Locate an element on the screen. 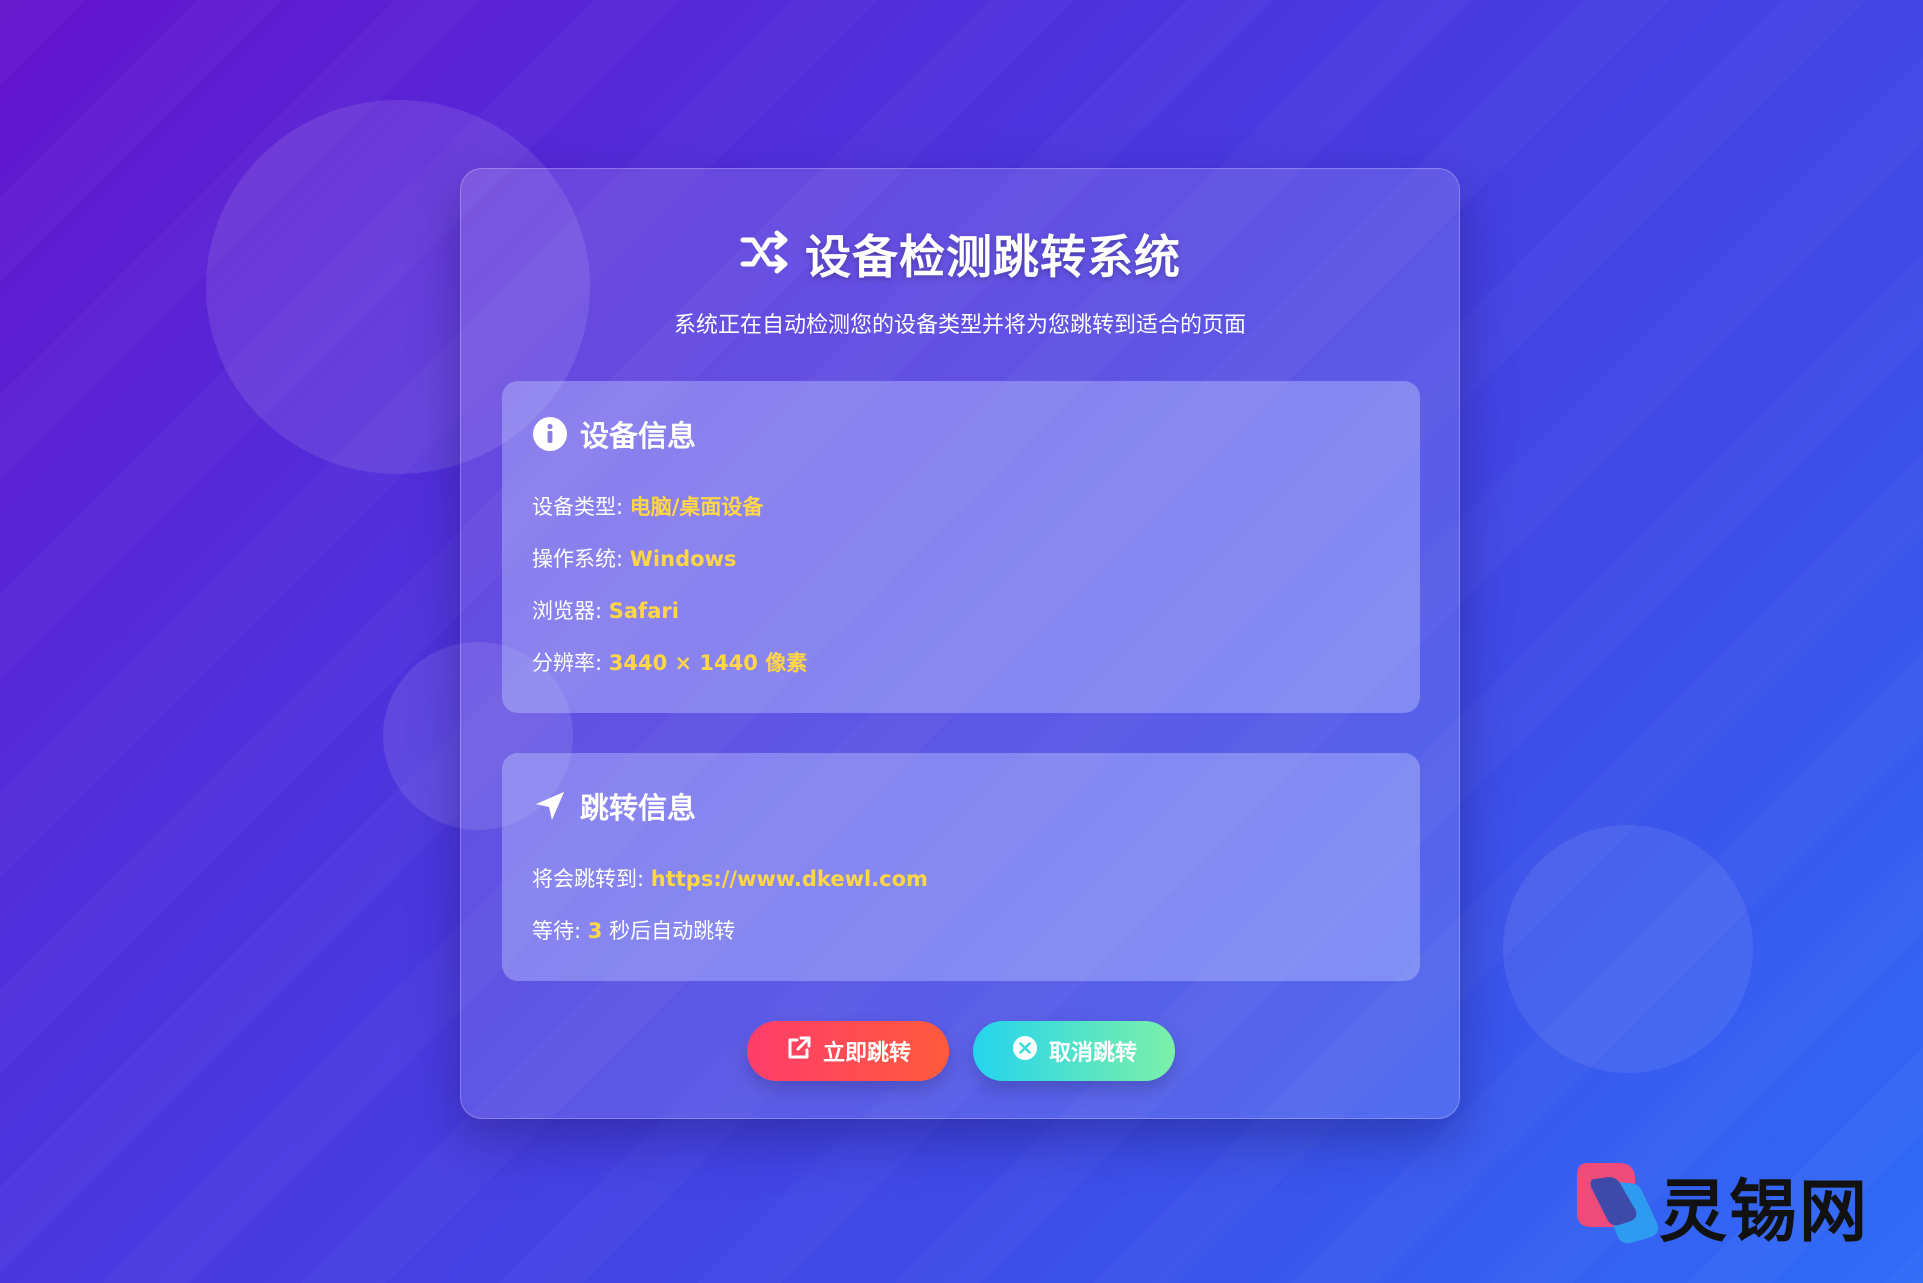 The height and width of the screenshot is (1283, 1923). browser-row: 浏览器: Safari is located at coordinates (605, 610).